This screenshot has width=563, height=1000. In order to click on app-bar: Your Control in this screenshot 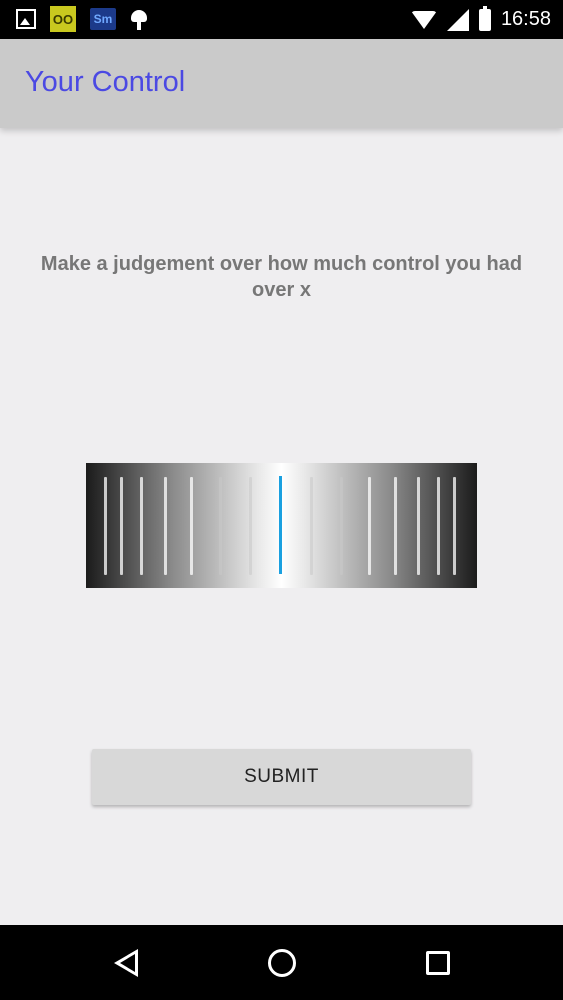, I will do `click(281, 83)`.